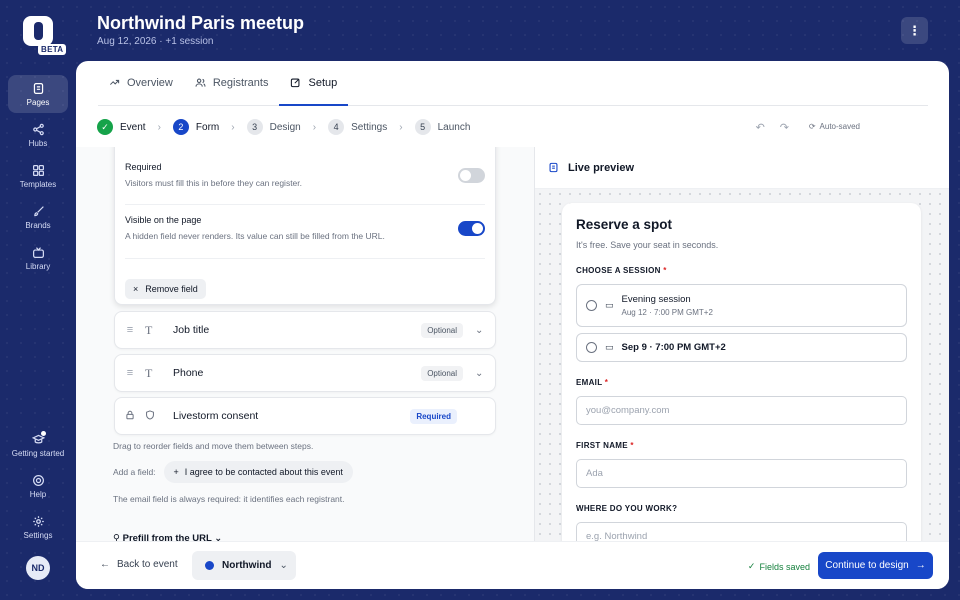  I want to click on users-icon, so click(200, 82).